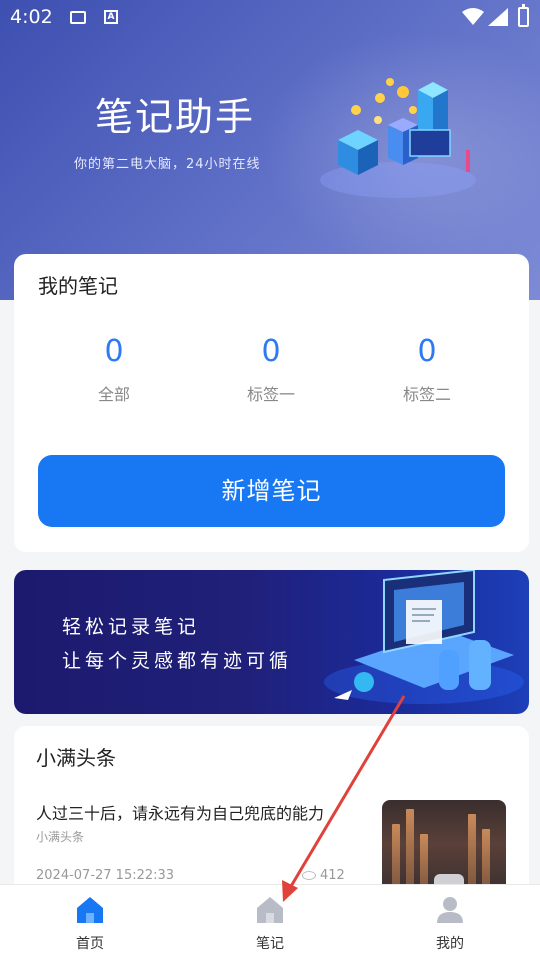 The image size is (540, 960). Describe the element at coordinates (450, 910) in the screenshot. I see `user-icon` at that location.